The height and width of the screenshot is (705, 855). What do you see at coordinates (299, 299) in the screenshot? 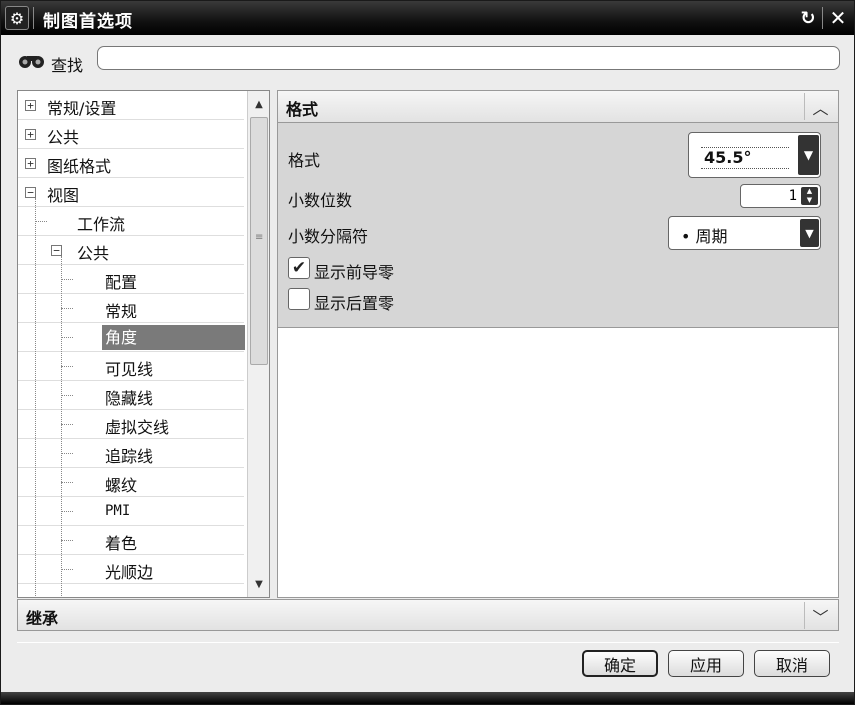
I see `trailing-zero-checkbox` at bounding box center [299, 299].